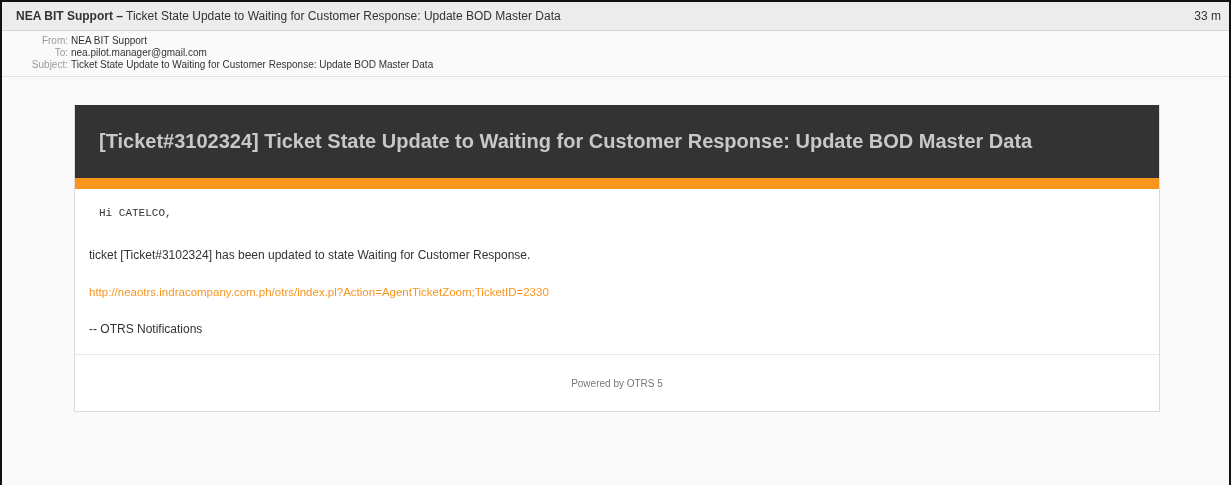  I want to click on ticket-link: http://neaotrs.indracompany.com.ph/otrs/index.pl?Action=AgentTicketZoom;TicketID=2330, so click(617, 292).